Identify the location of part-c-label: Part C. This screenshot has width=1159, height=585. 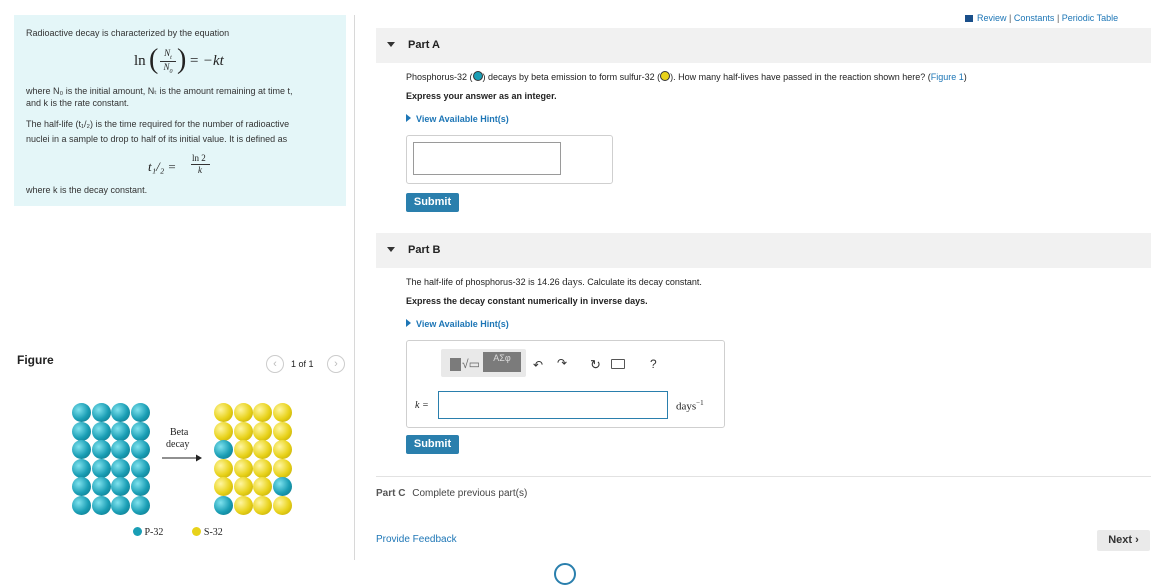
(391, 493).